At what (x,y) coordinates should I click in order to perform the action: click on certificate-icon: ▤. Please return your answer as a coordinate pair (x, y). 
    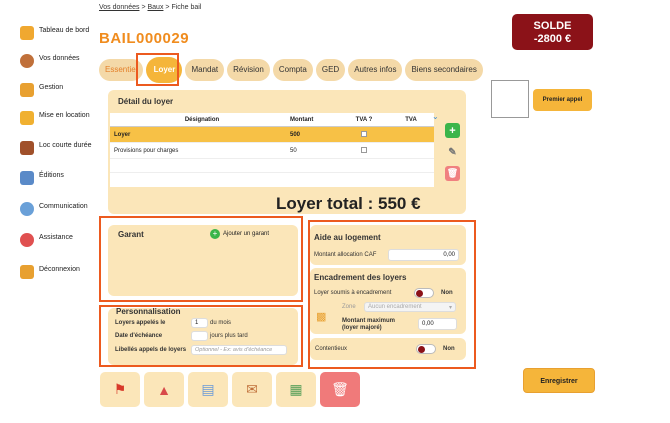
    Looking at the image, I should click on (208, 389).